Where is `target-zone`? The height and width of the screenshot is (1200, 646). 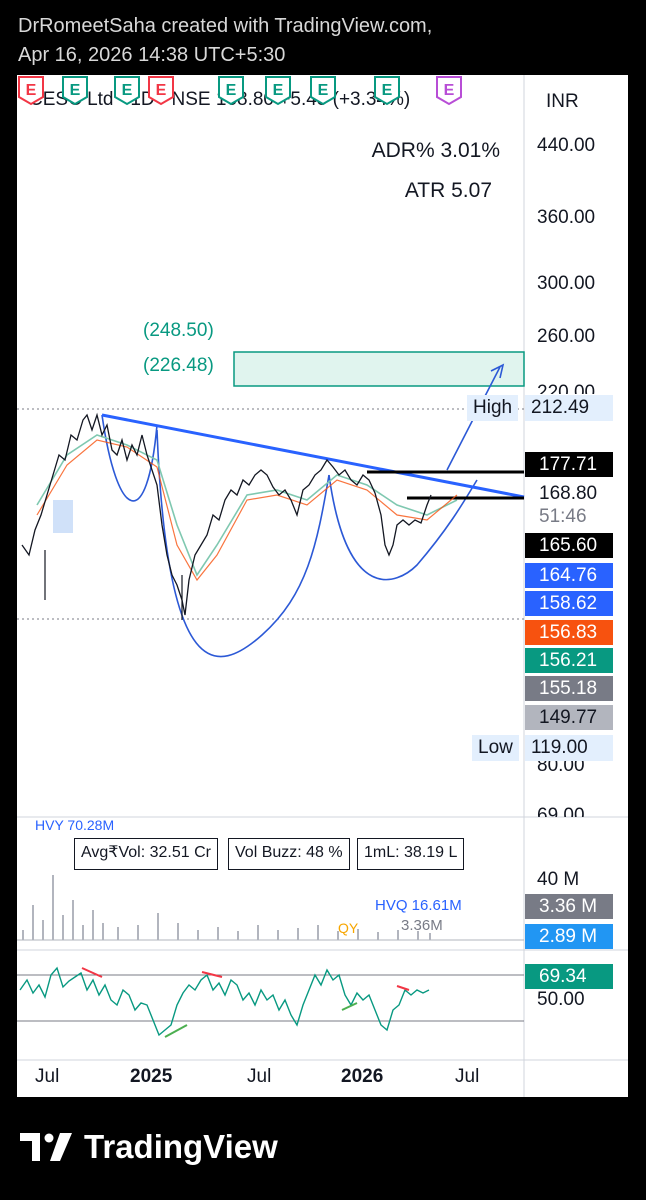
target-zone is located at coordinates (379, 369).